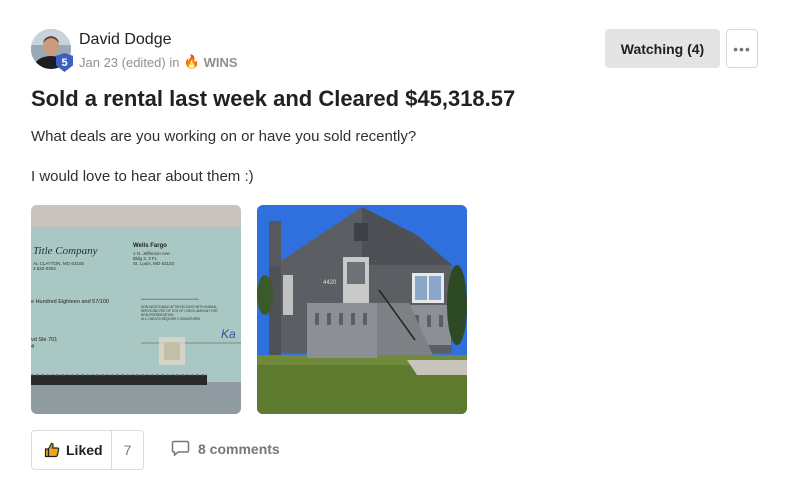  What do you see at coordinates (330, 283) in the screenshot?
I see `house-address-plate: 4420` at bounding box center [330, 283].